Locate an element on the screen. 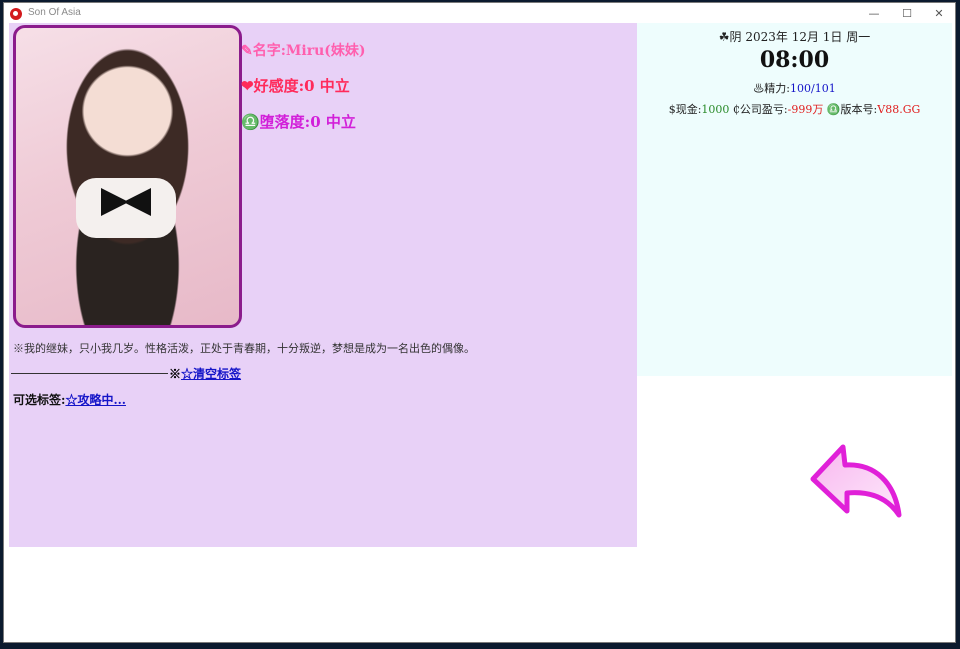 This screenshot has width=960, height=649. finance-stats: $现金:1000 ₵公司盈亏:-999万 ♎版本号:V88.GG is located at coordinates (794, 109).